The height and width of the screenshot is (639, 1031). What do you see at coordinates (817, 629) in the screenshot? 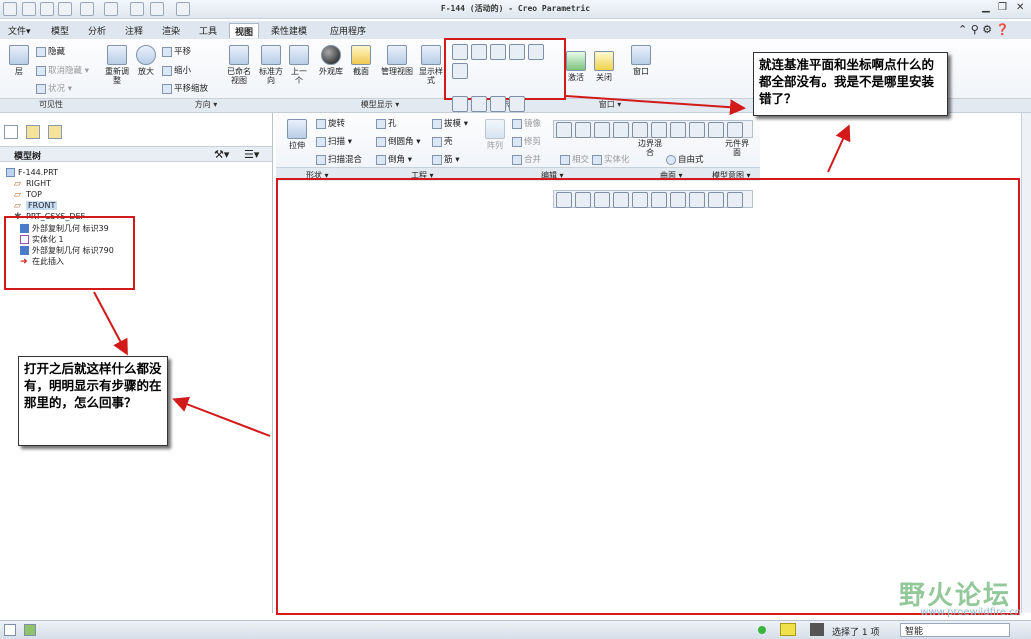
I see `filter-icon` at bounding box center [817, 629].